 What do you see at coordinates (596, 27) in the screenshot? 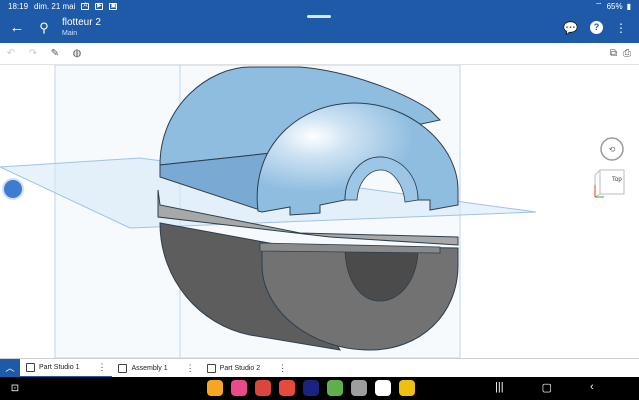
I see `help-icon: ?` at bounding box center [596, 27].